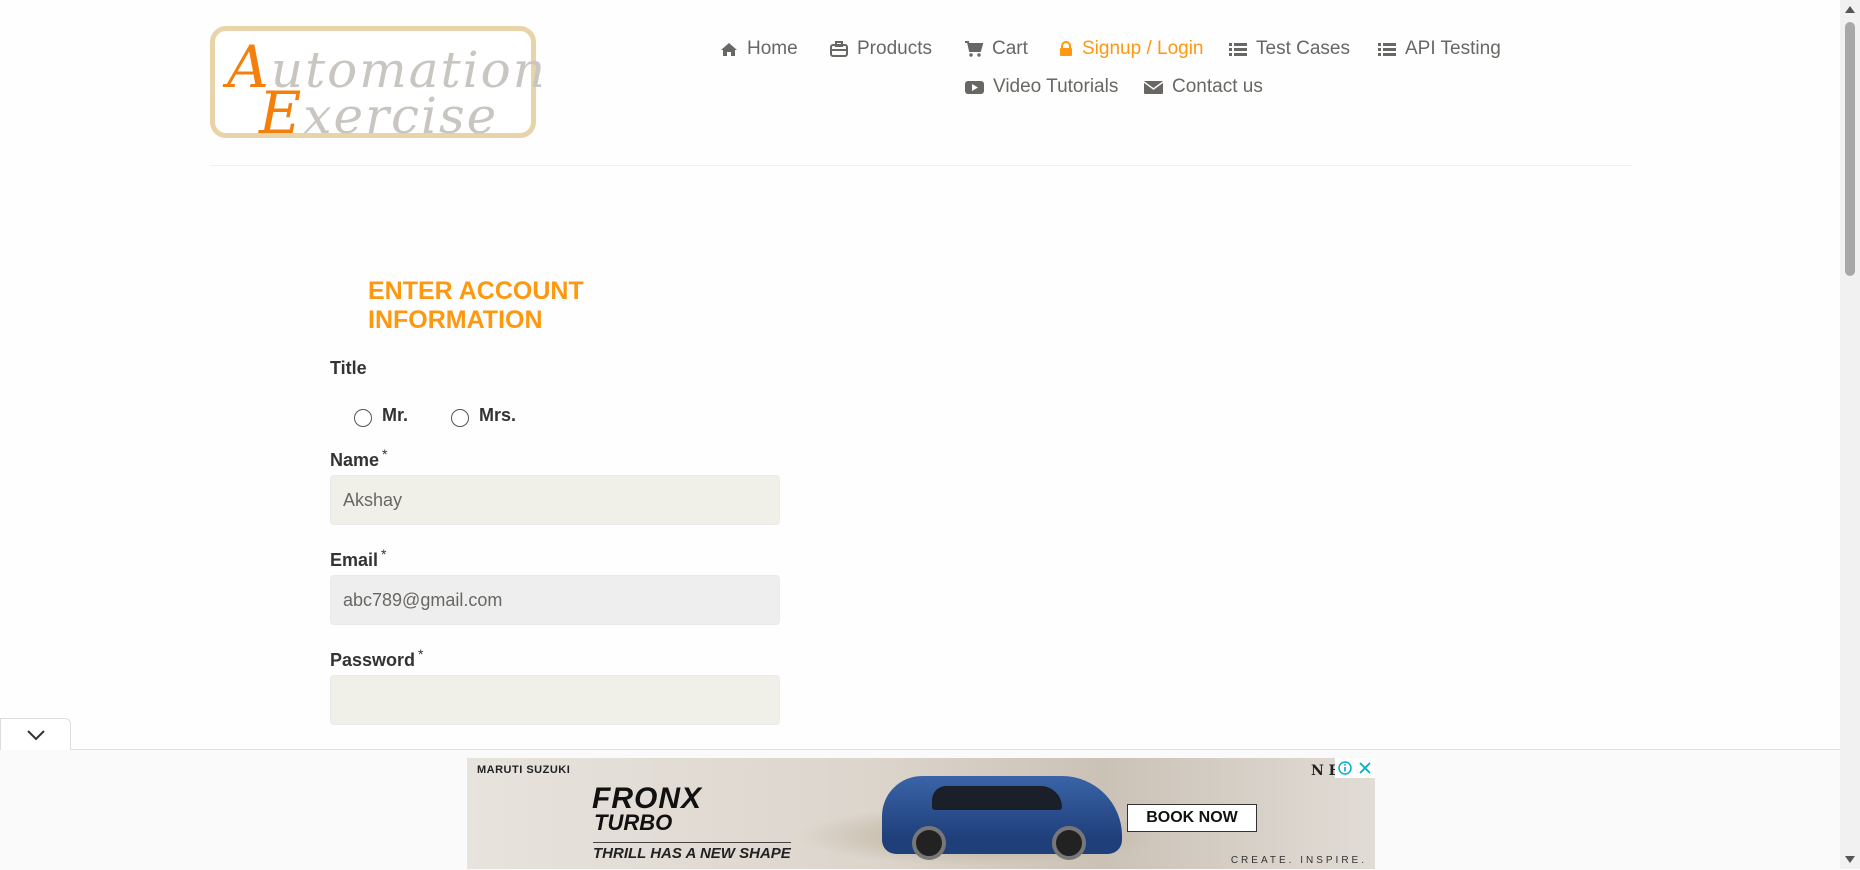  What do you see at coordinates (555, 600) in the screenshot?
I see `email-input: abc789@gmail.com` at bounding box center [555, 600].